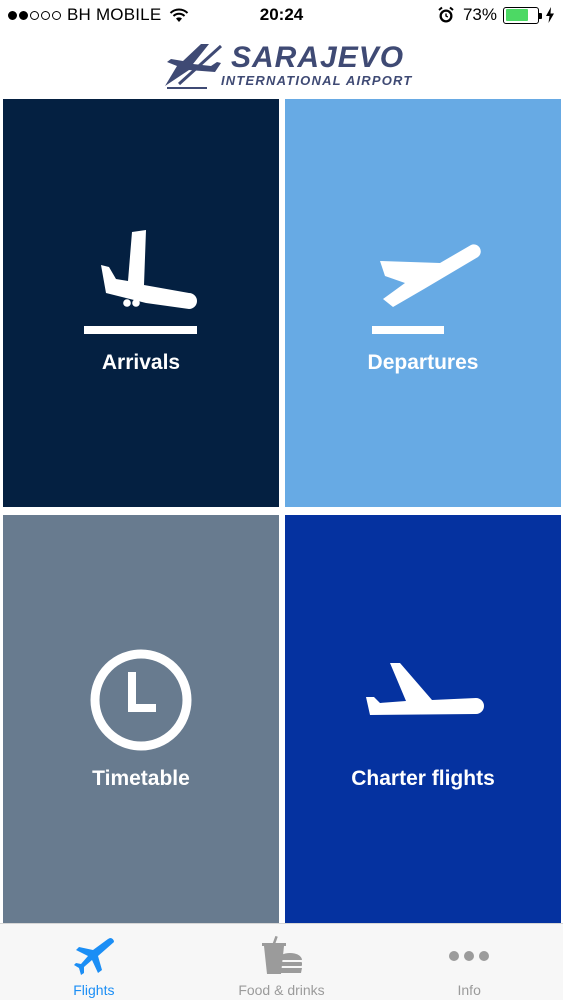 The width and height of the screenshot is (563, 1000). I want to click on logo-subtitle: INTERNATIONAL AIRPORT, so click(317, 80).